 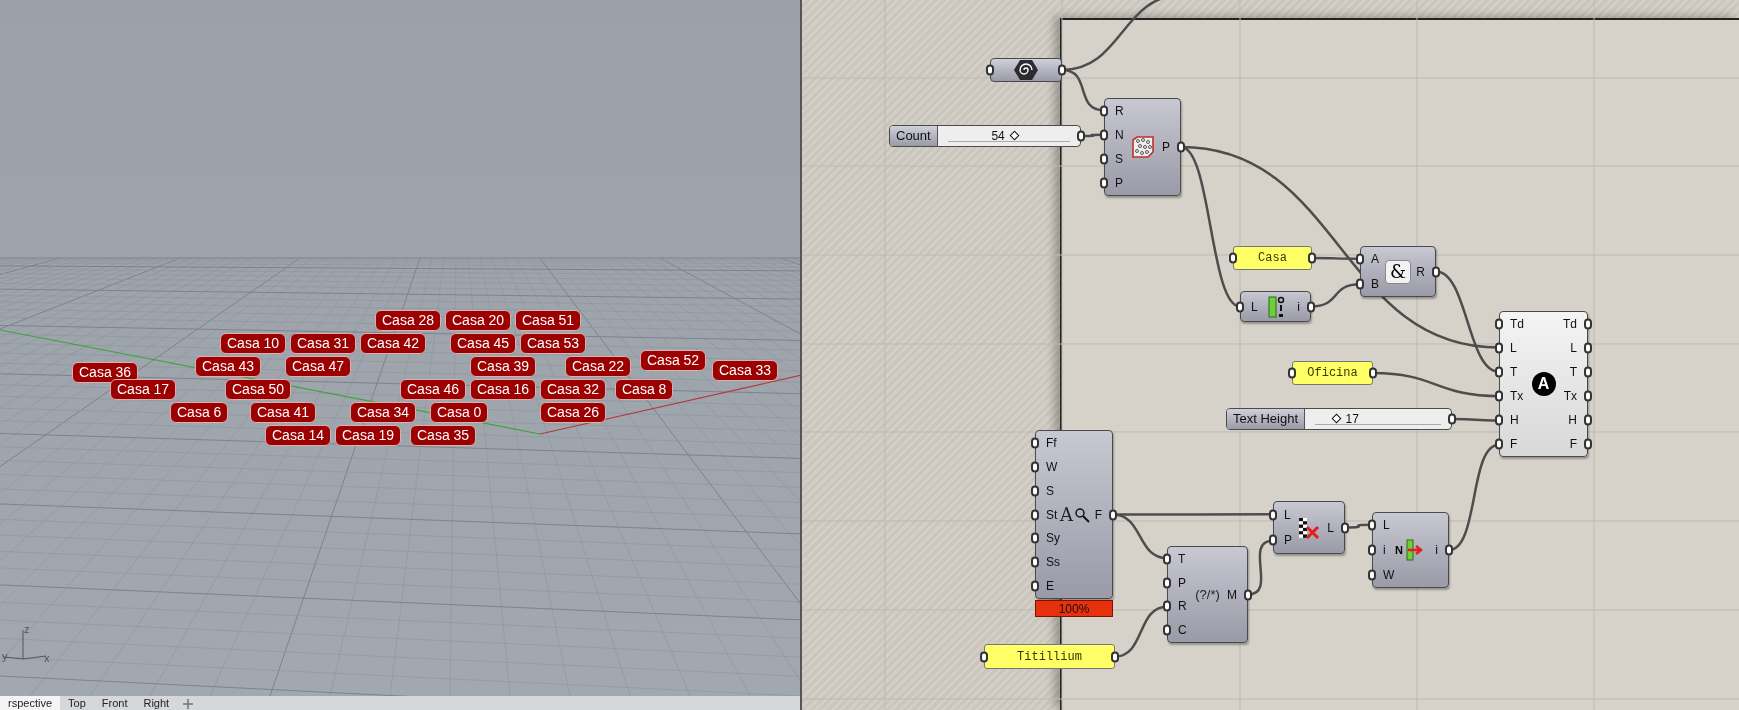 What do you see at coordinates (30, 703) in the screenshot?
I see `viewport-tab: rspective` at bounding box center [30, 703].